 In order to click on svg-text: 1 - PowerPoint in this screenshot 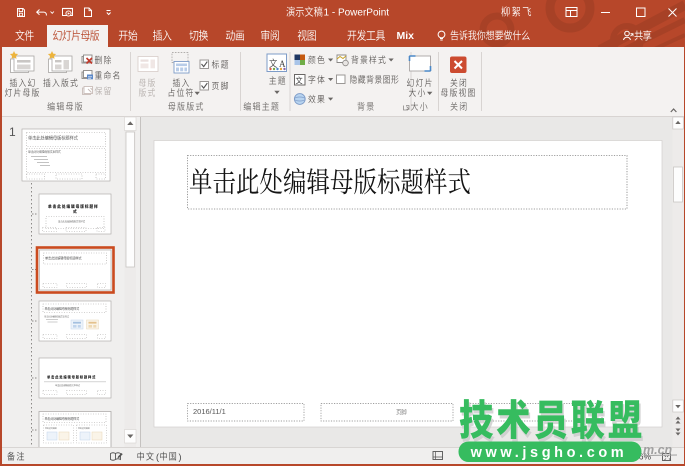, I will do `click(357, 12)`.